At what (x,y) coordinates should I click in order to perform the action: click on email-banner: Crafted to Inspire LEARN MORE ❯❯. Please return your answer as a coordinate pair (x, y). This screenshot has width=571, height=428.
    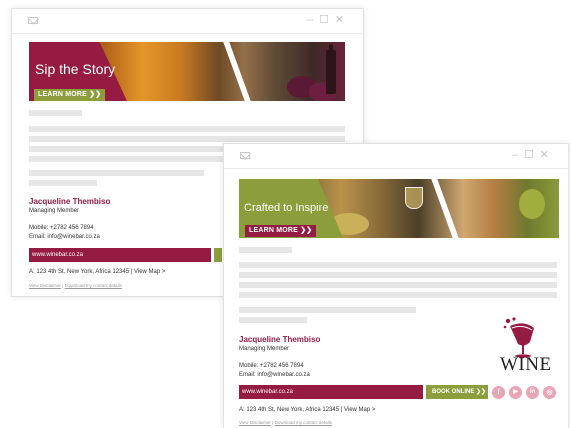
    Looking at the image, I should click on (399, 208).